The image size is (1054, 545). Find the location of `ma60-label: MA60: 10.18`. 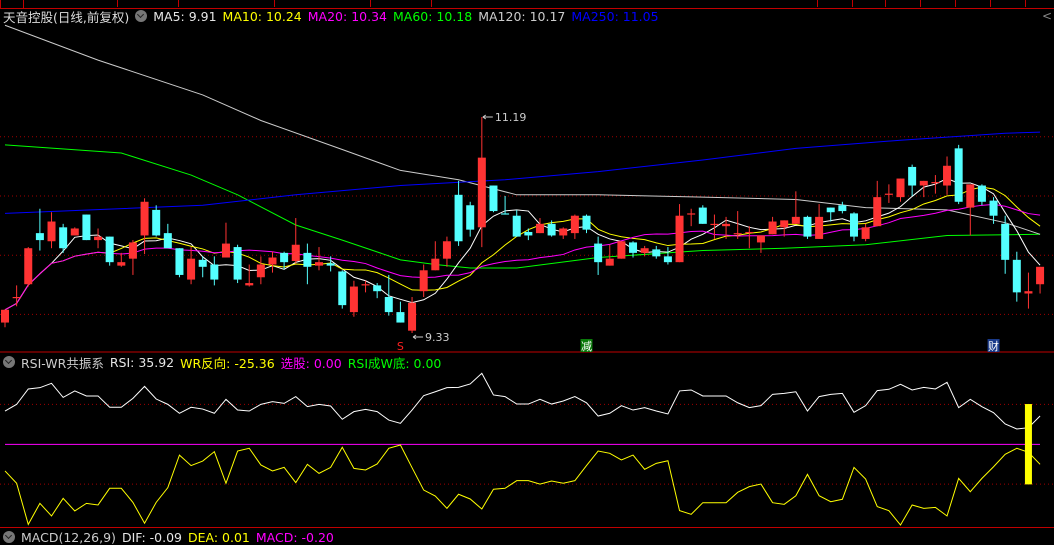

ma60-label: MA60: 10.18 is located at coordinates (432, 16).